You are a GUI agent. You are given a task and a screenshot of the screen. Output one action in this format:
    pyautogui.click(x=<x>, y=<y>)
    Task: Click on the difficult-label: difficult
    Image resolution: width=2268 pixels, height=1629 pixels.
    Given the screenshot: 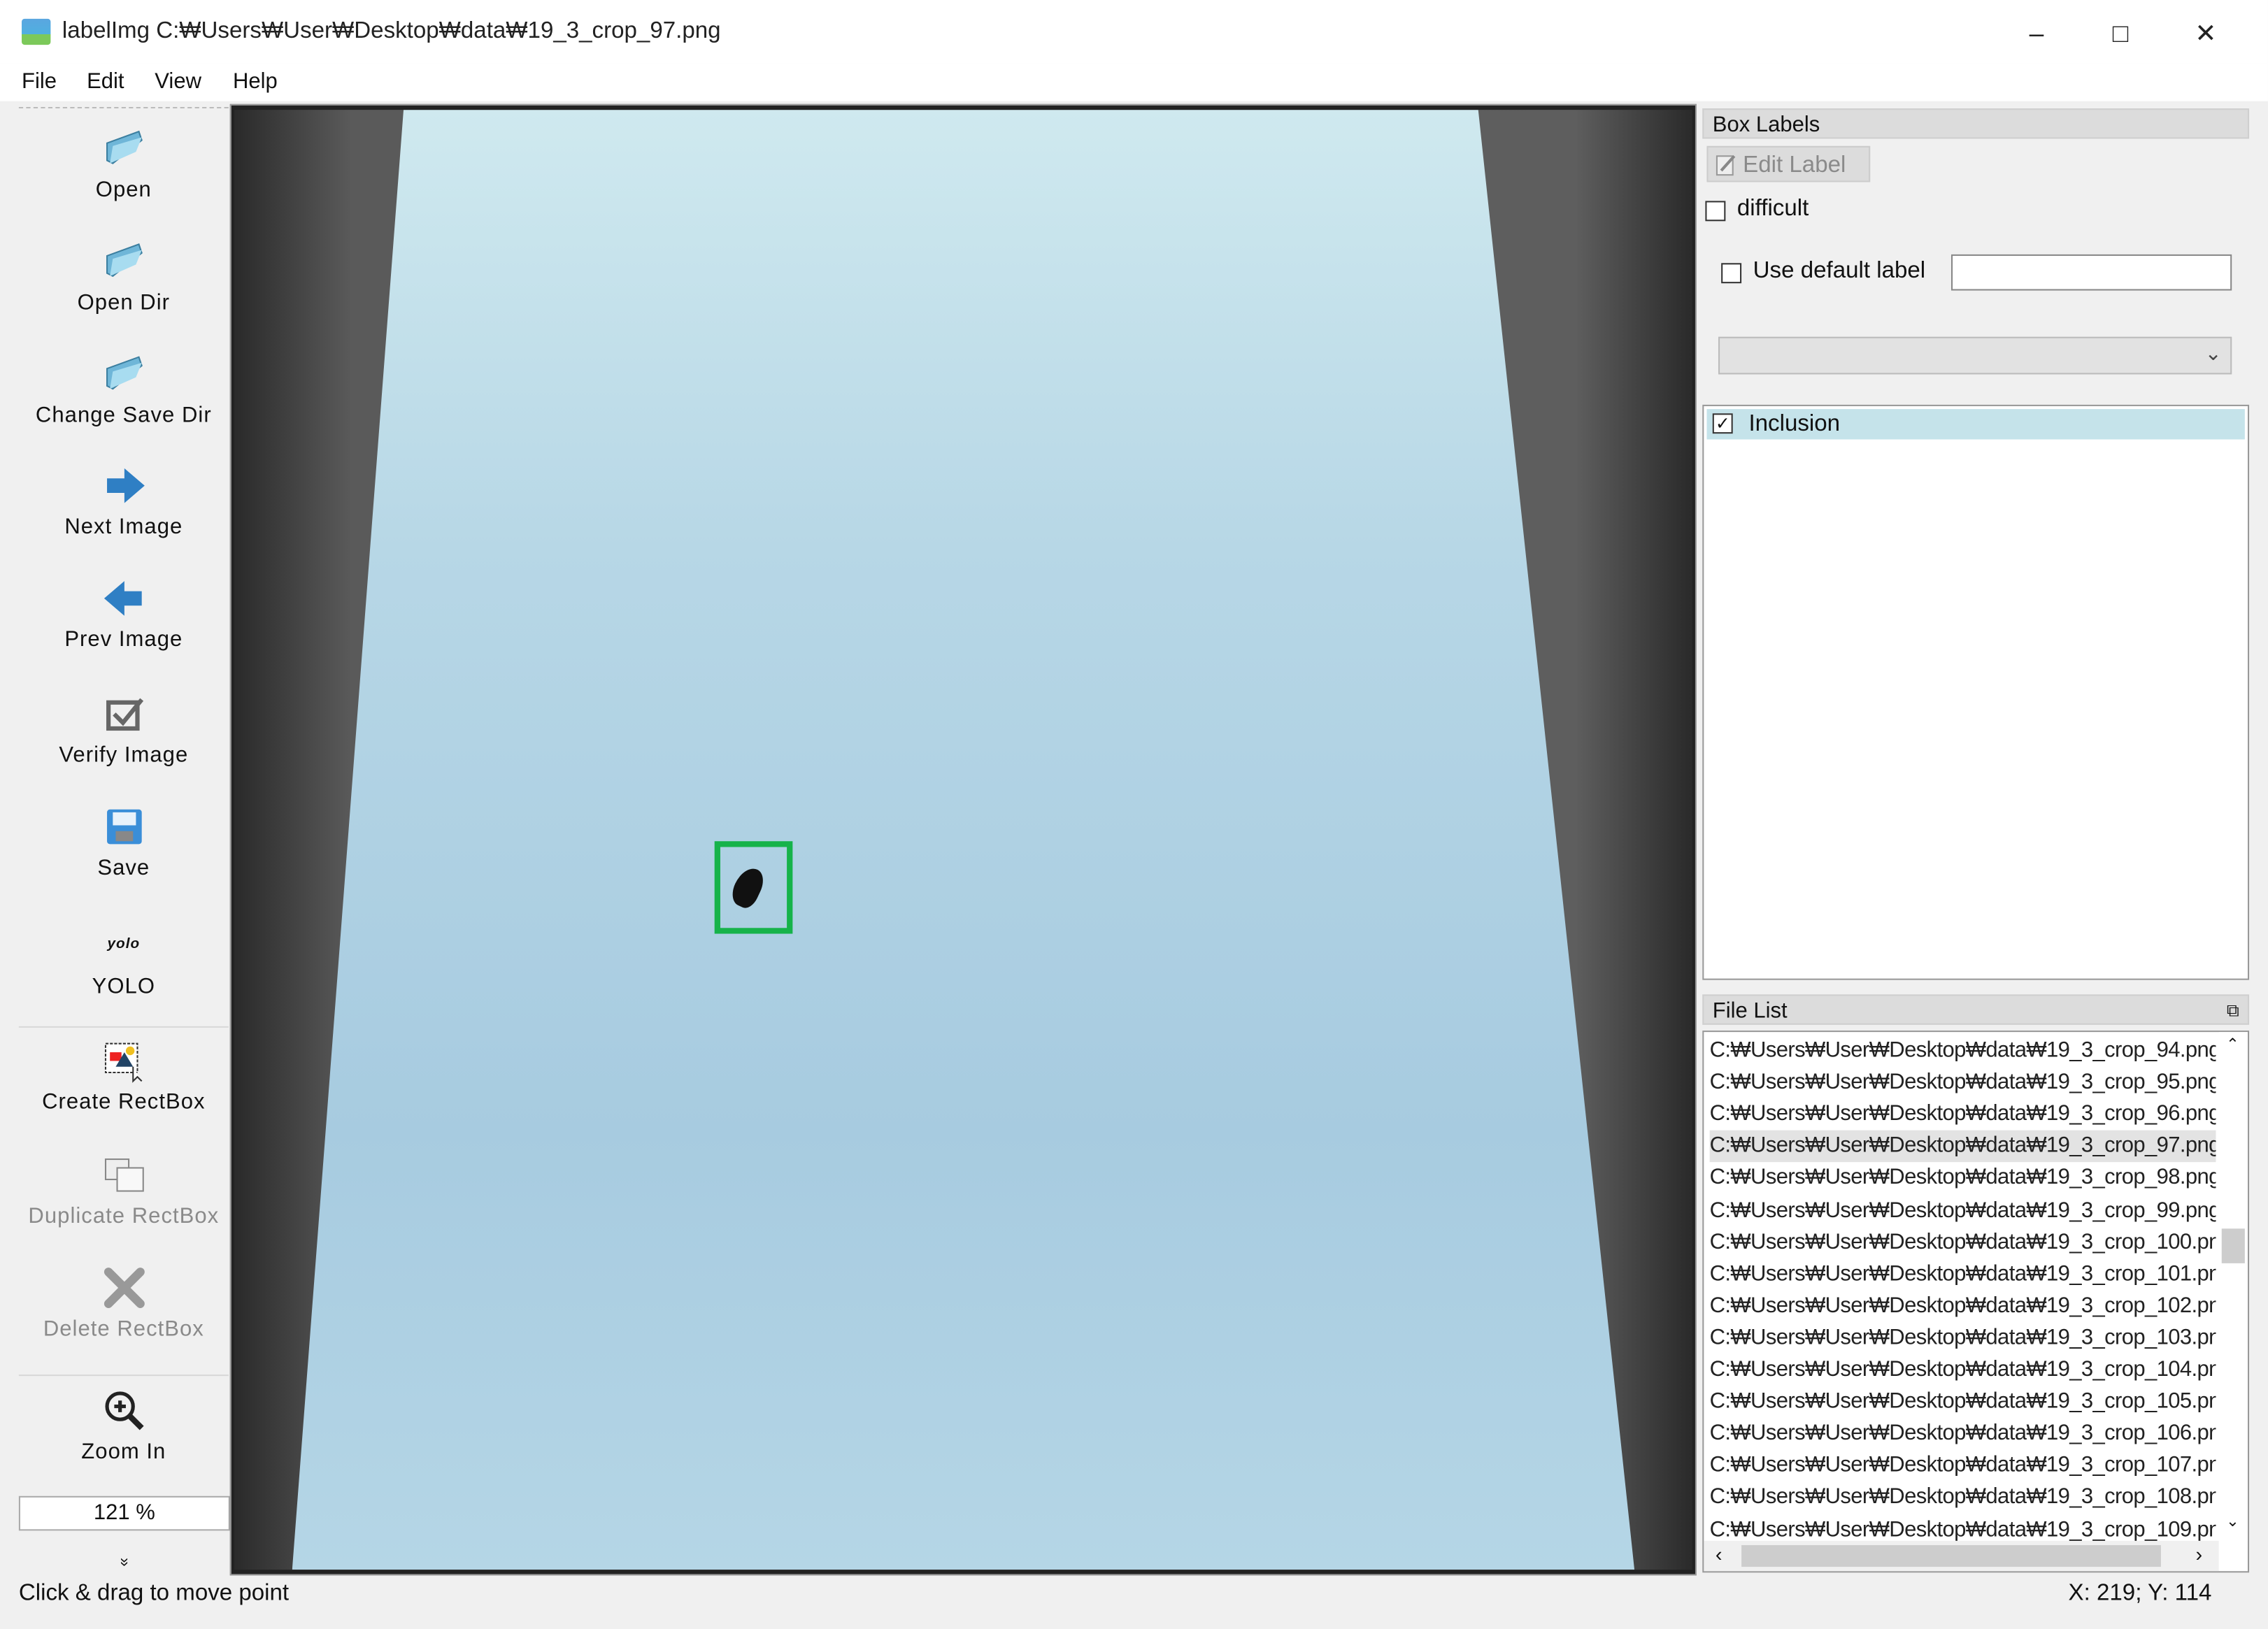 What is the action you would take?
    pyautogui.click(x=1772, y=209)
    